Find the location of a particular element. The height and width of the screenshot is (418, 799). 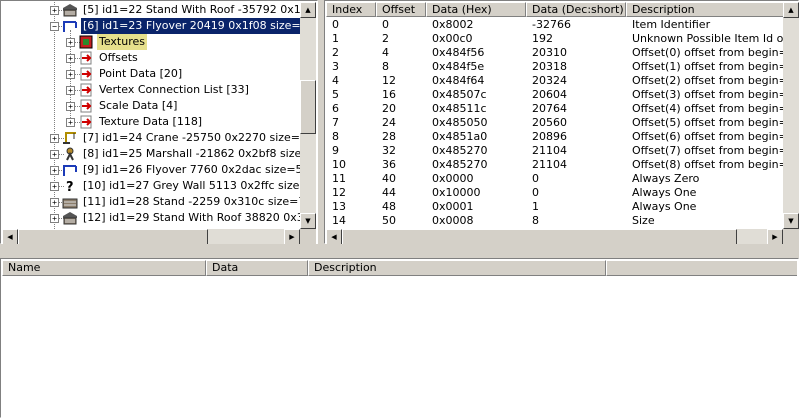

tree-child-node: + Point Data [20] is located at coordinates (151, 74).